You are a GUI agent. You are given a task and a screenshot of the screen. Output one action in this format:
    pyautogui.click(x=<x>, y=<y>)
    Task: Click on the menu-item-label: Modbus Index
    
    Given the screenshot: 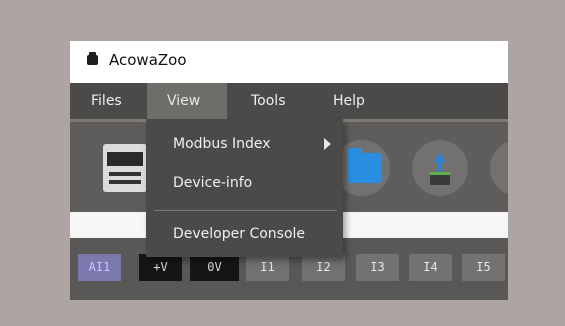 What is the action you would take?
    pyautogui.click(x=222, y=144)
    